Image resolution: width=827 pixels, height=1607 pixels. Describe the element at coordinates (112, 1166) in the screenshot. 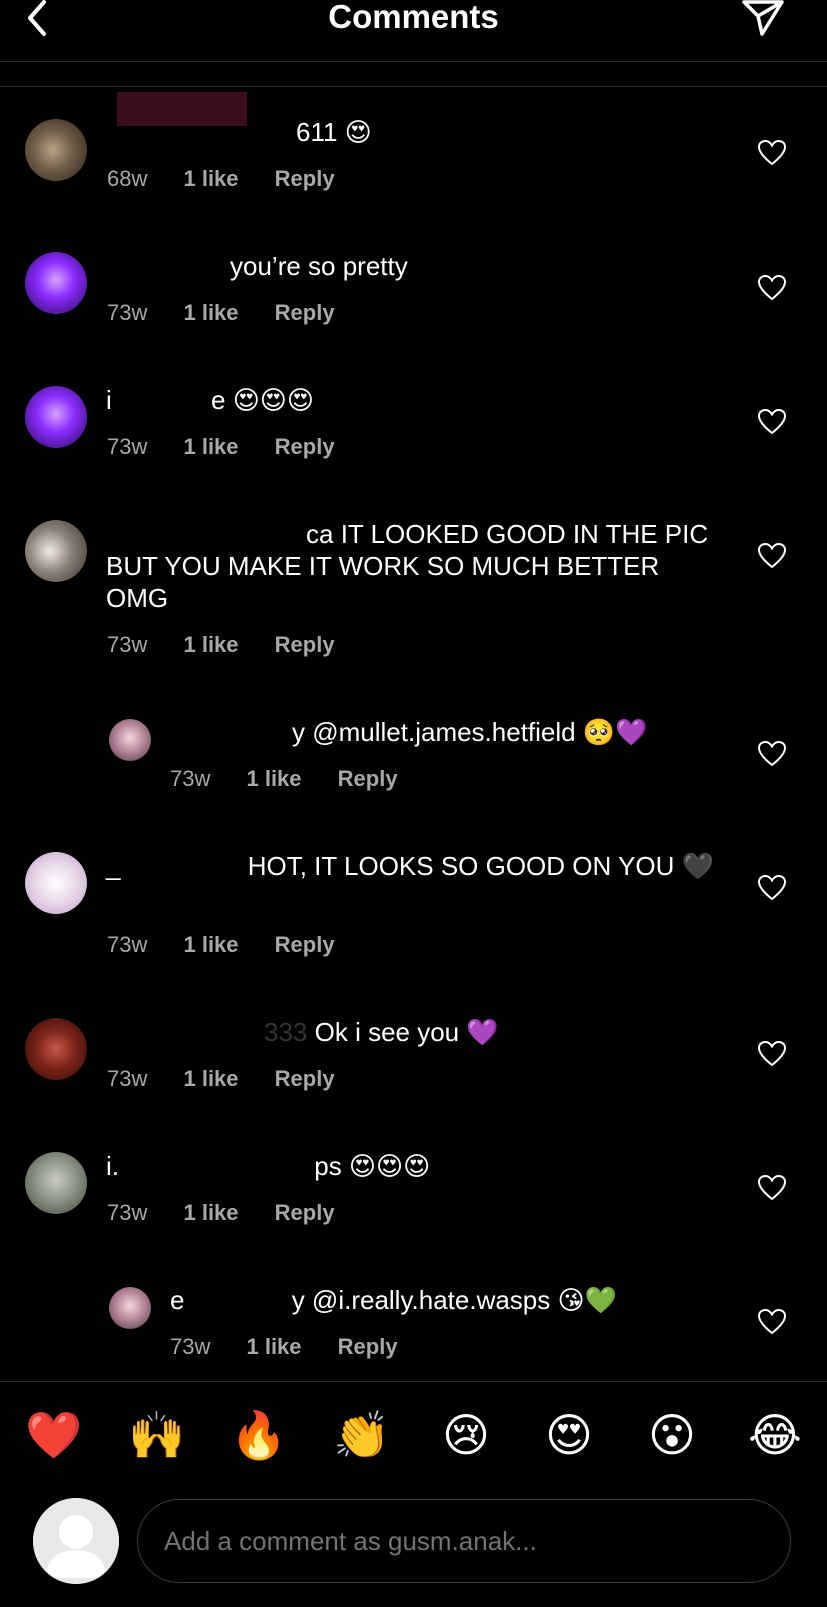

I see `comment-username: i.` at that location.